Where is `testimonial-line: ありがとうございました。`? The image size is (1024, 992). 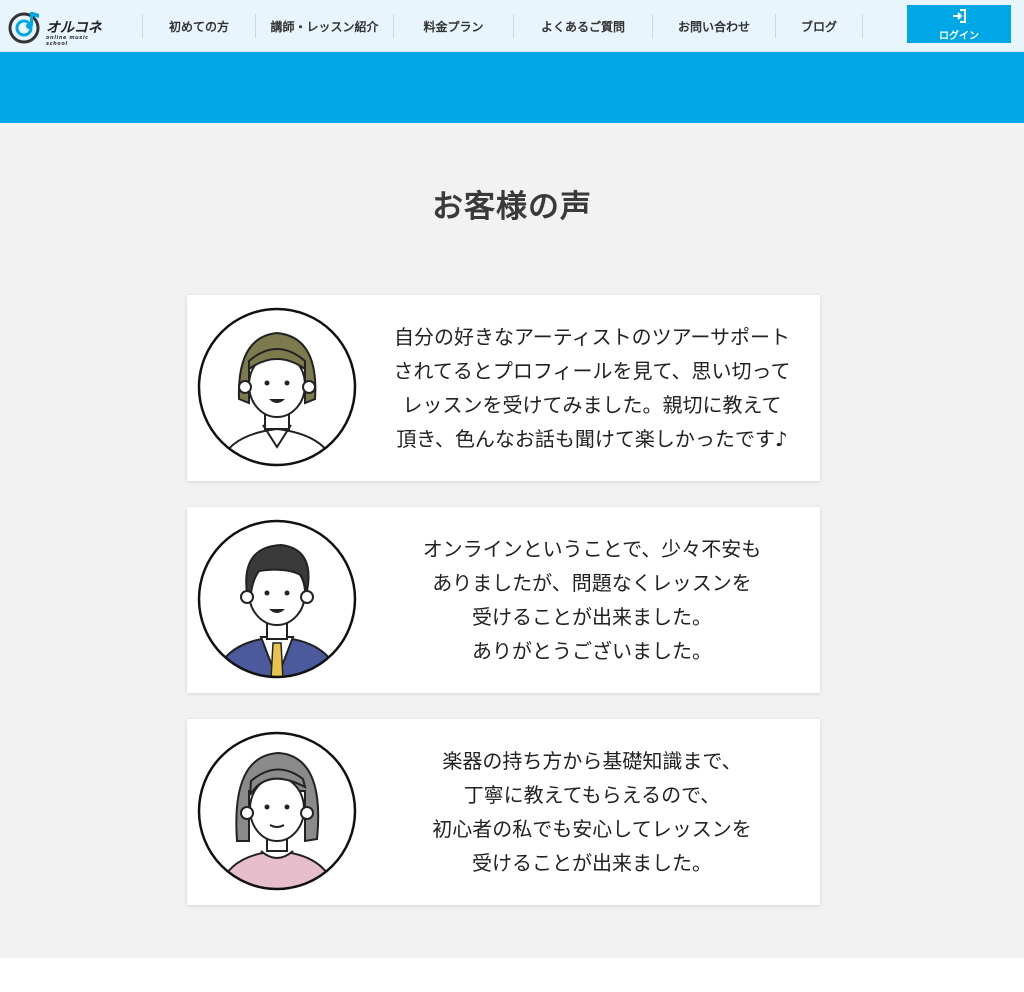
testimonial-line: ありがとうございました。 is located at coordinates (592, 651).